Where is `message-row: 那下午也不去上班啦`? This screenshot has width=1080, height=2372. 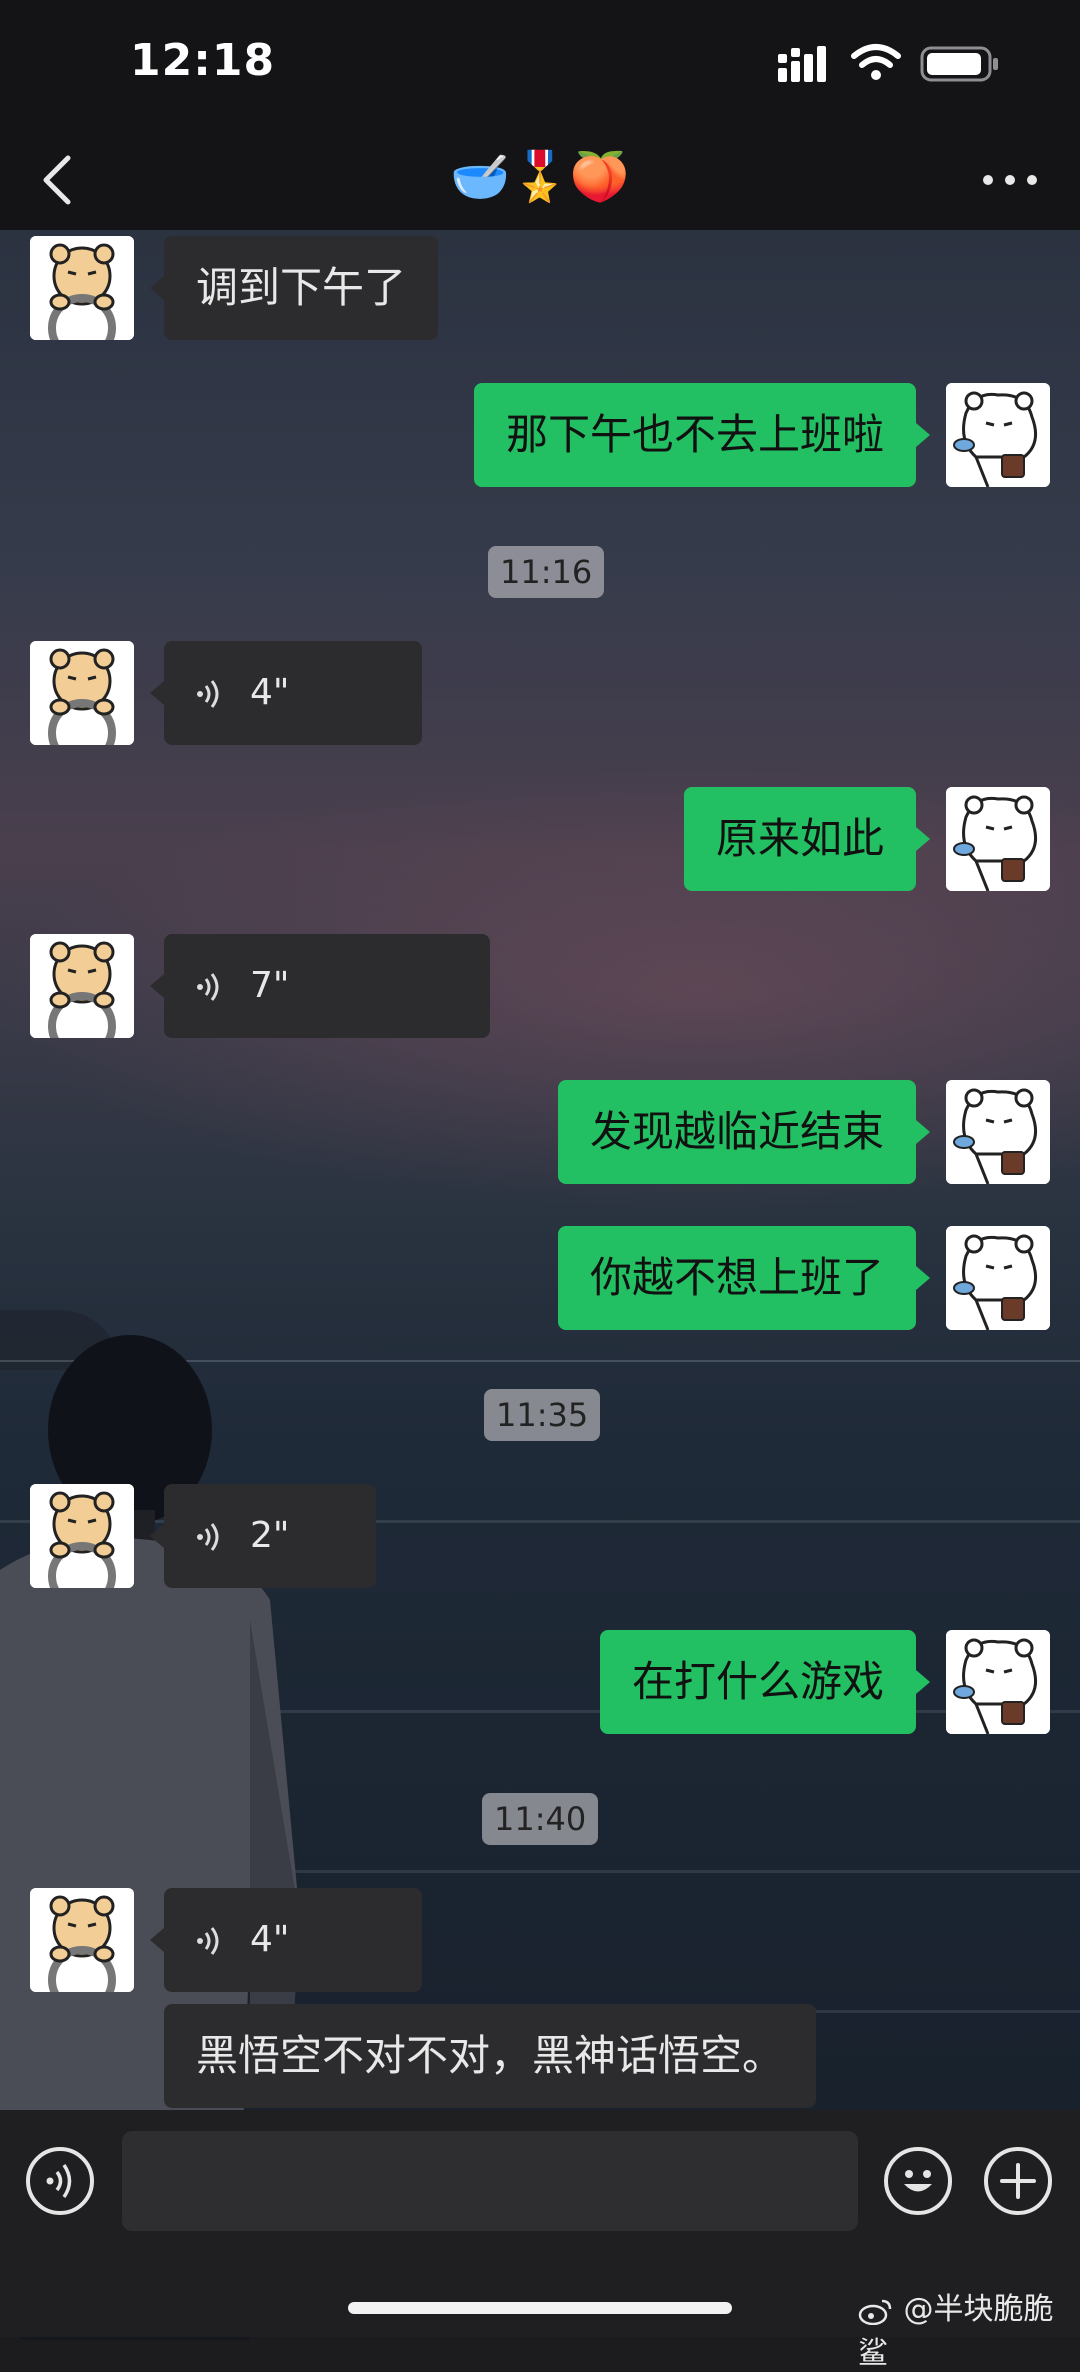 message-row: 那下午也不去上班啦 is located at coordinates (540, 435).